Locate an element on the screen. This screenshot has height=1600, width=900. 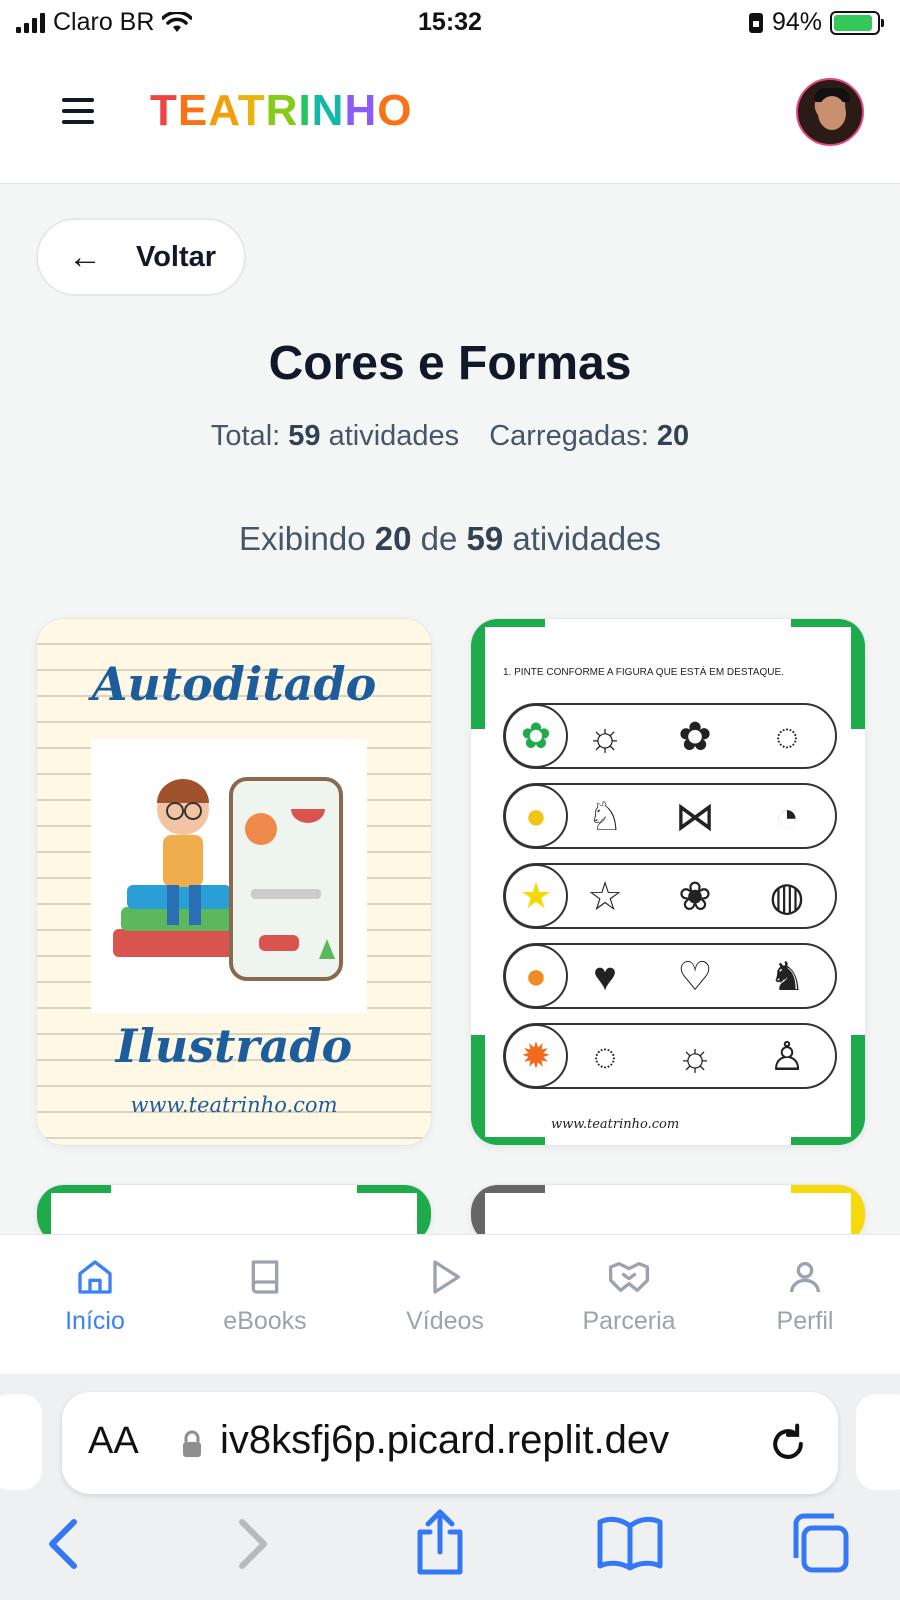
activity-card: Autoditado Ilustrado www.teatrinho.com is located at coordinates (234, 882).